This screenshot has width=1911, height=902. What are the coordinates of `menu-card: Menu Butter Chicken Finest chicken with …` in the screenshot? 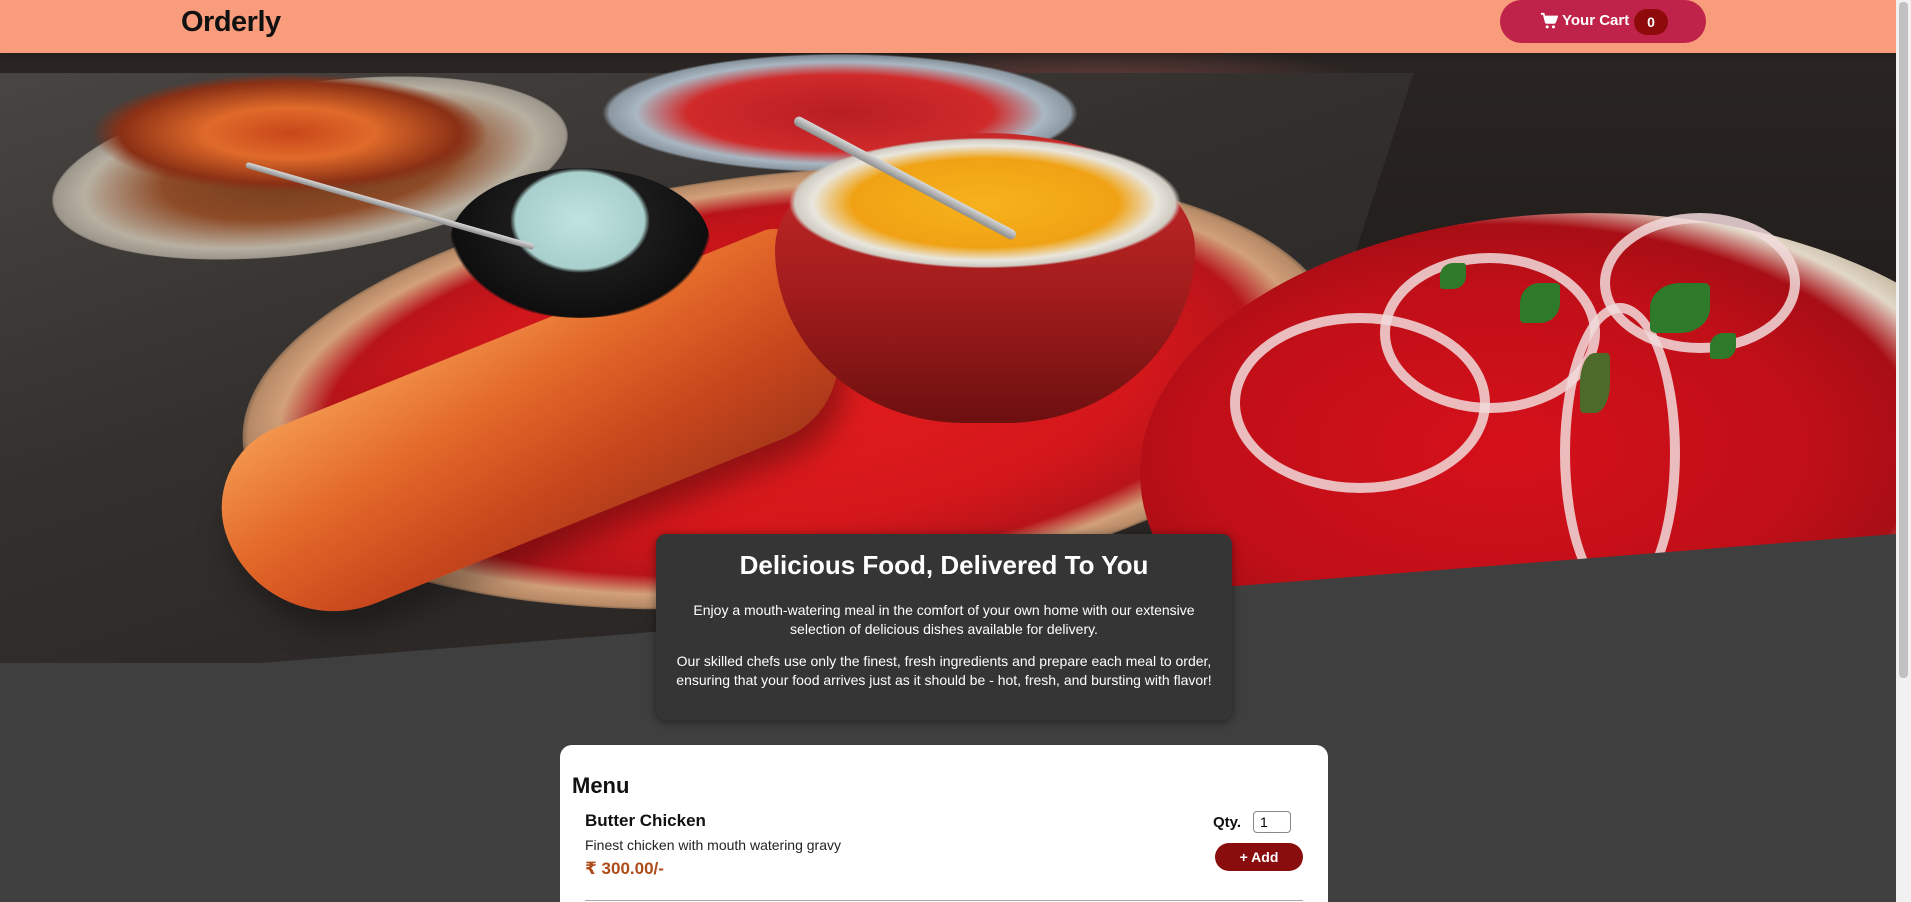 It's located at (944, 823).